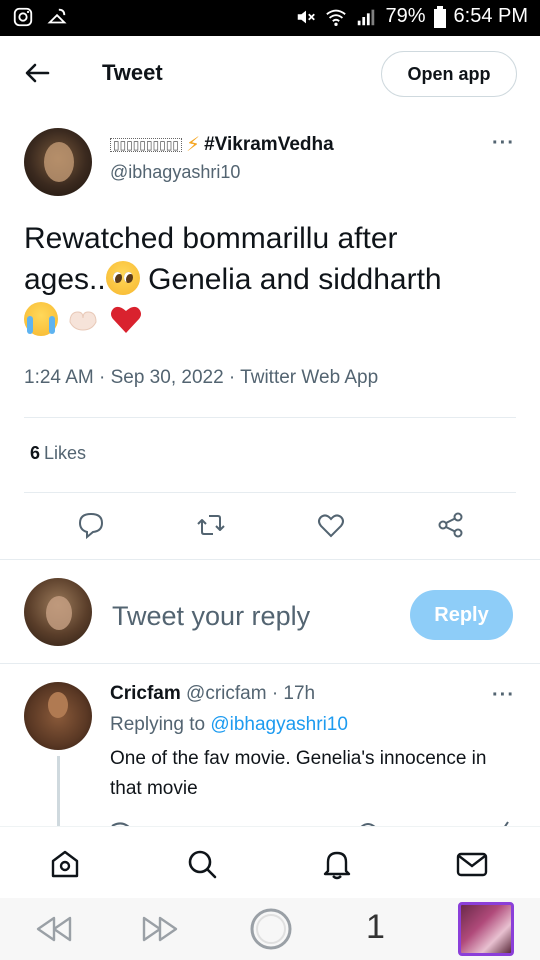 The width and height of the screenshot is (540, 960). What do you see at coordinates (486, 929) in the screenshot?
I see `tab-thumbnail` at bounding box center [486, 929].